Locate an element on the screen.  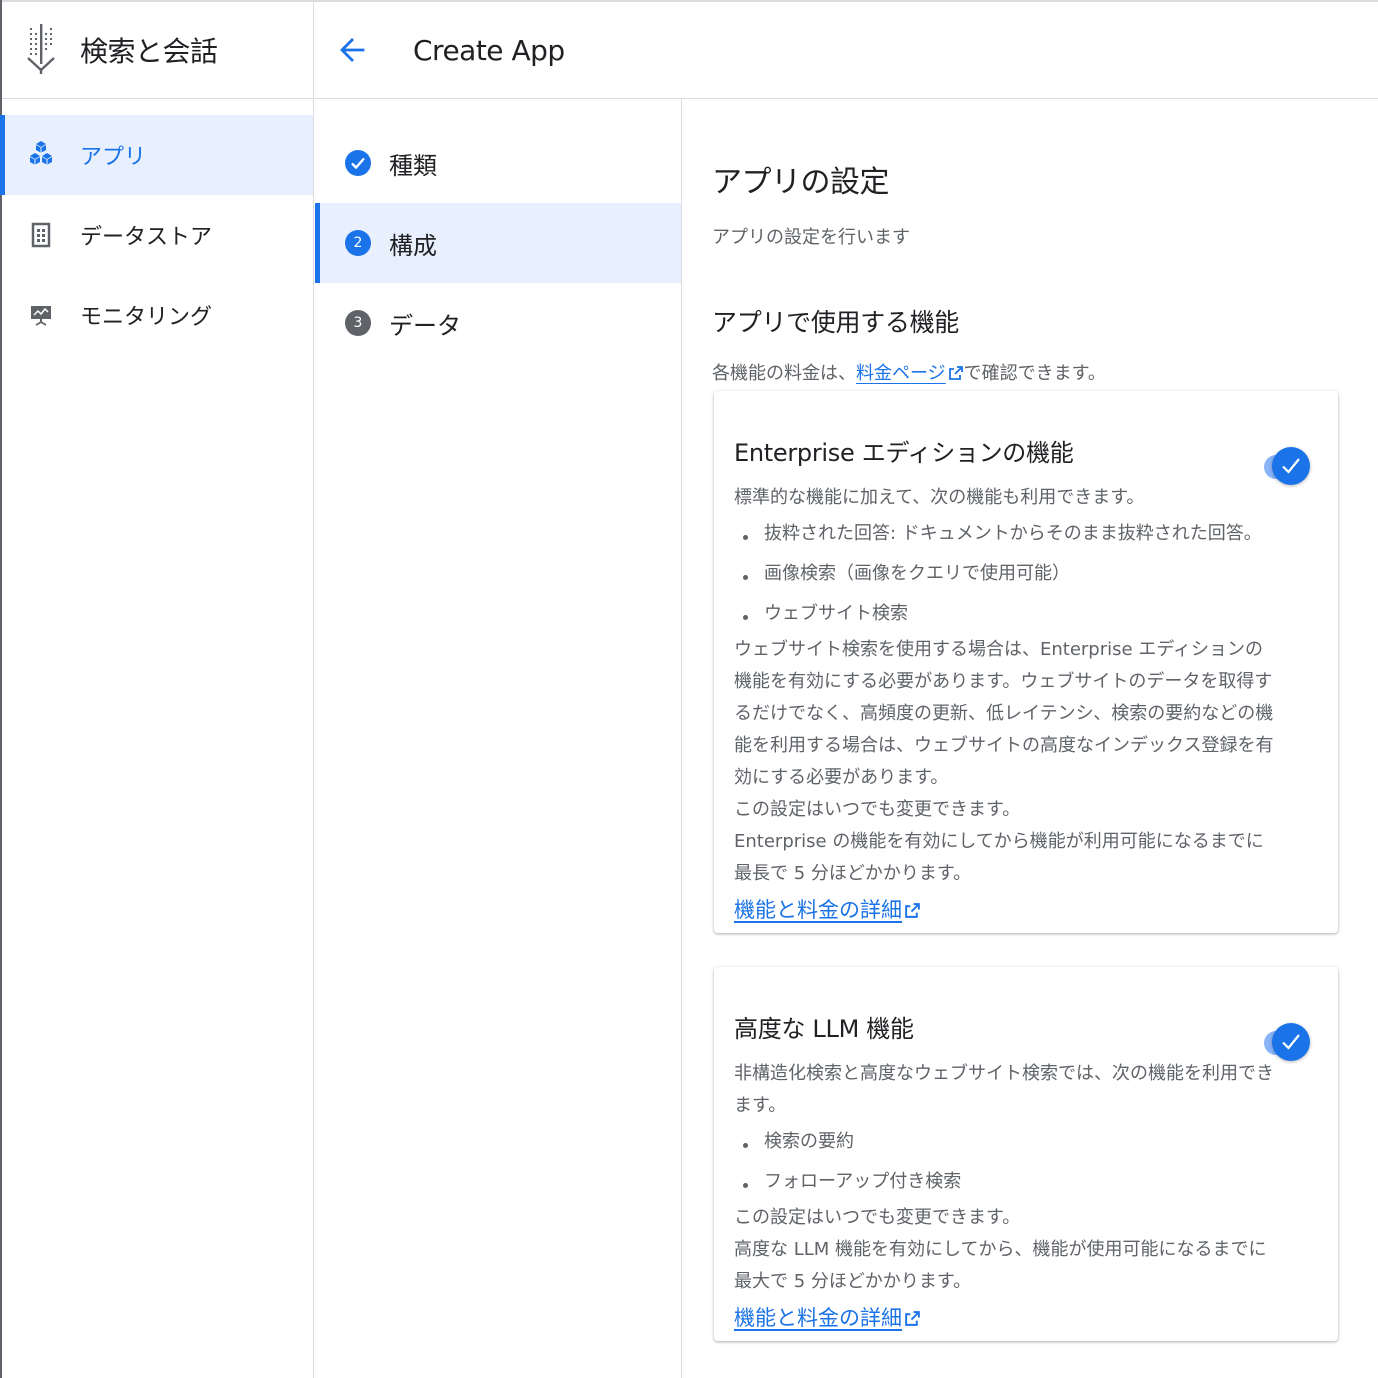
product-header: 検索と会話 is located at coordinates (157, 50).